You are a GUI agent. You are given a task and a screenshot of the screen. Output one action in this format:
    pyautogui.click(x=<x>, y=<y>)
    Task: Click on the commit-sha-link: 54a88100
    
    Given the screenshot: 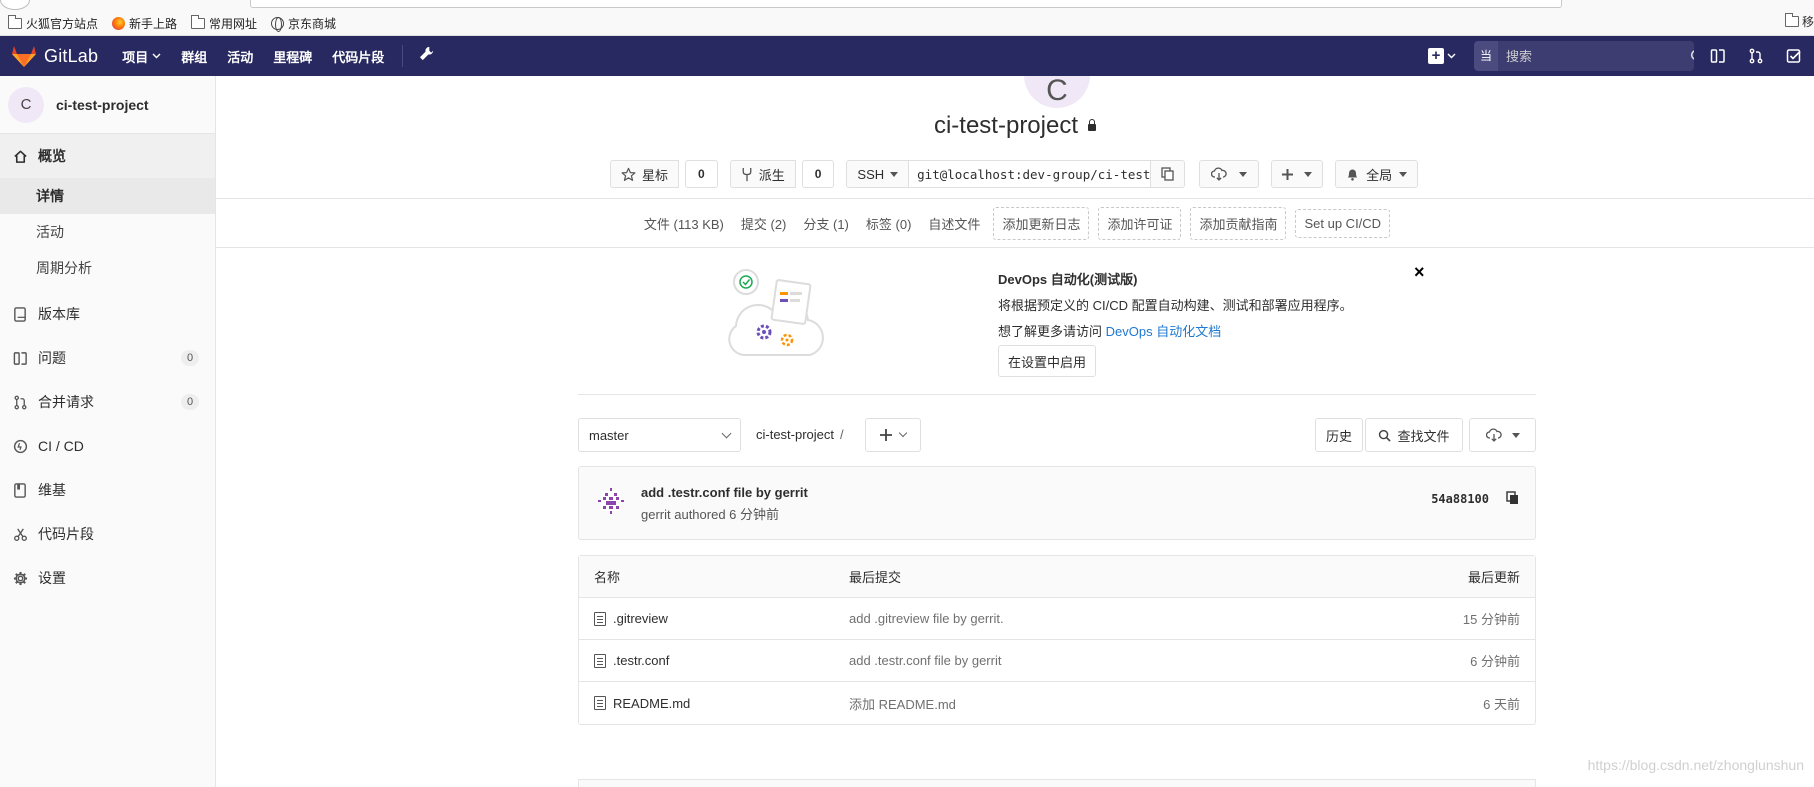 What is the action you would take?
    pyautogui.click(x=1460, y=499)
    